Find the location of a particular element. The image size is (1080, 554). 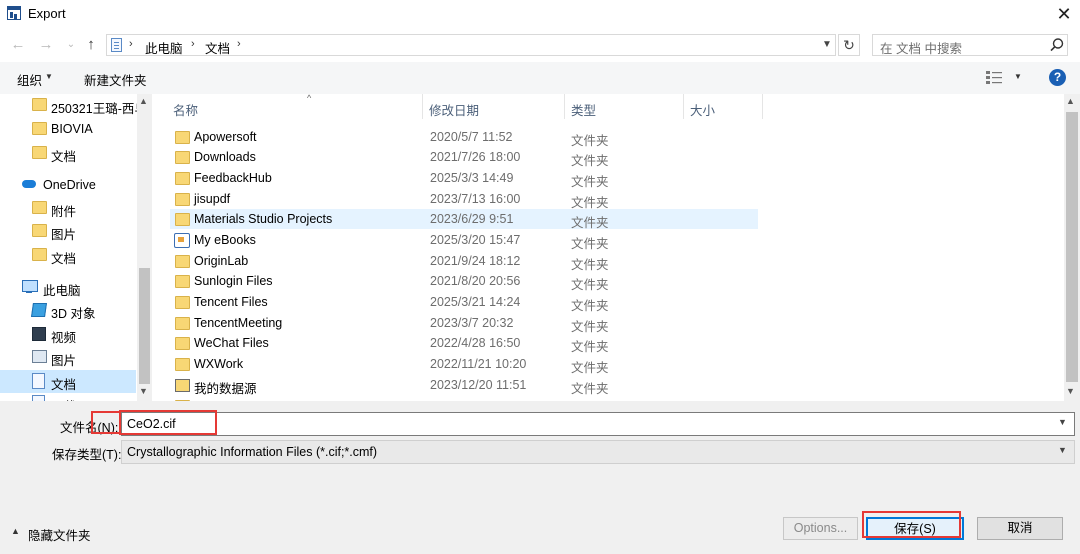

sidebar-item-attachments: 附件 is located at coordinates (68, 208).